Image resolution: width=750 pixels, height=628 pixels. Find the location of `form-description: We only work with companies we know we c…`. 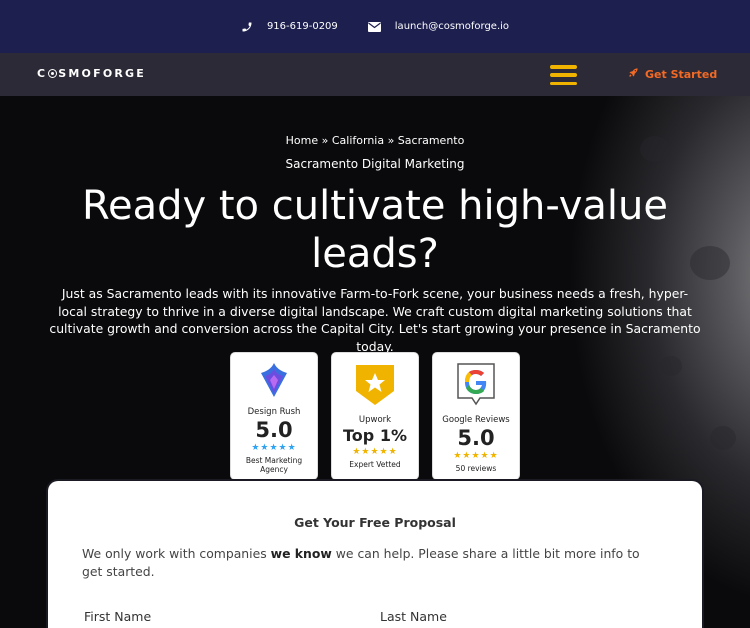

form-description: We only work with companies we know we c… is located at coordinates (372, 563).